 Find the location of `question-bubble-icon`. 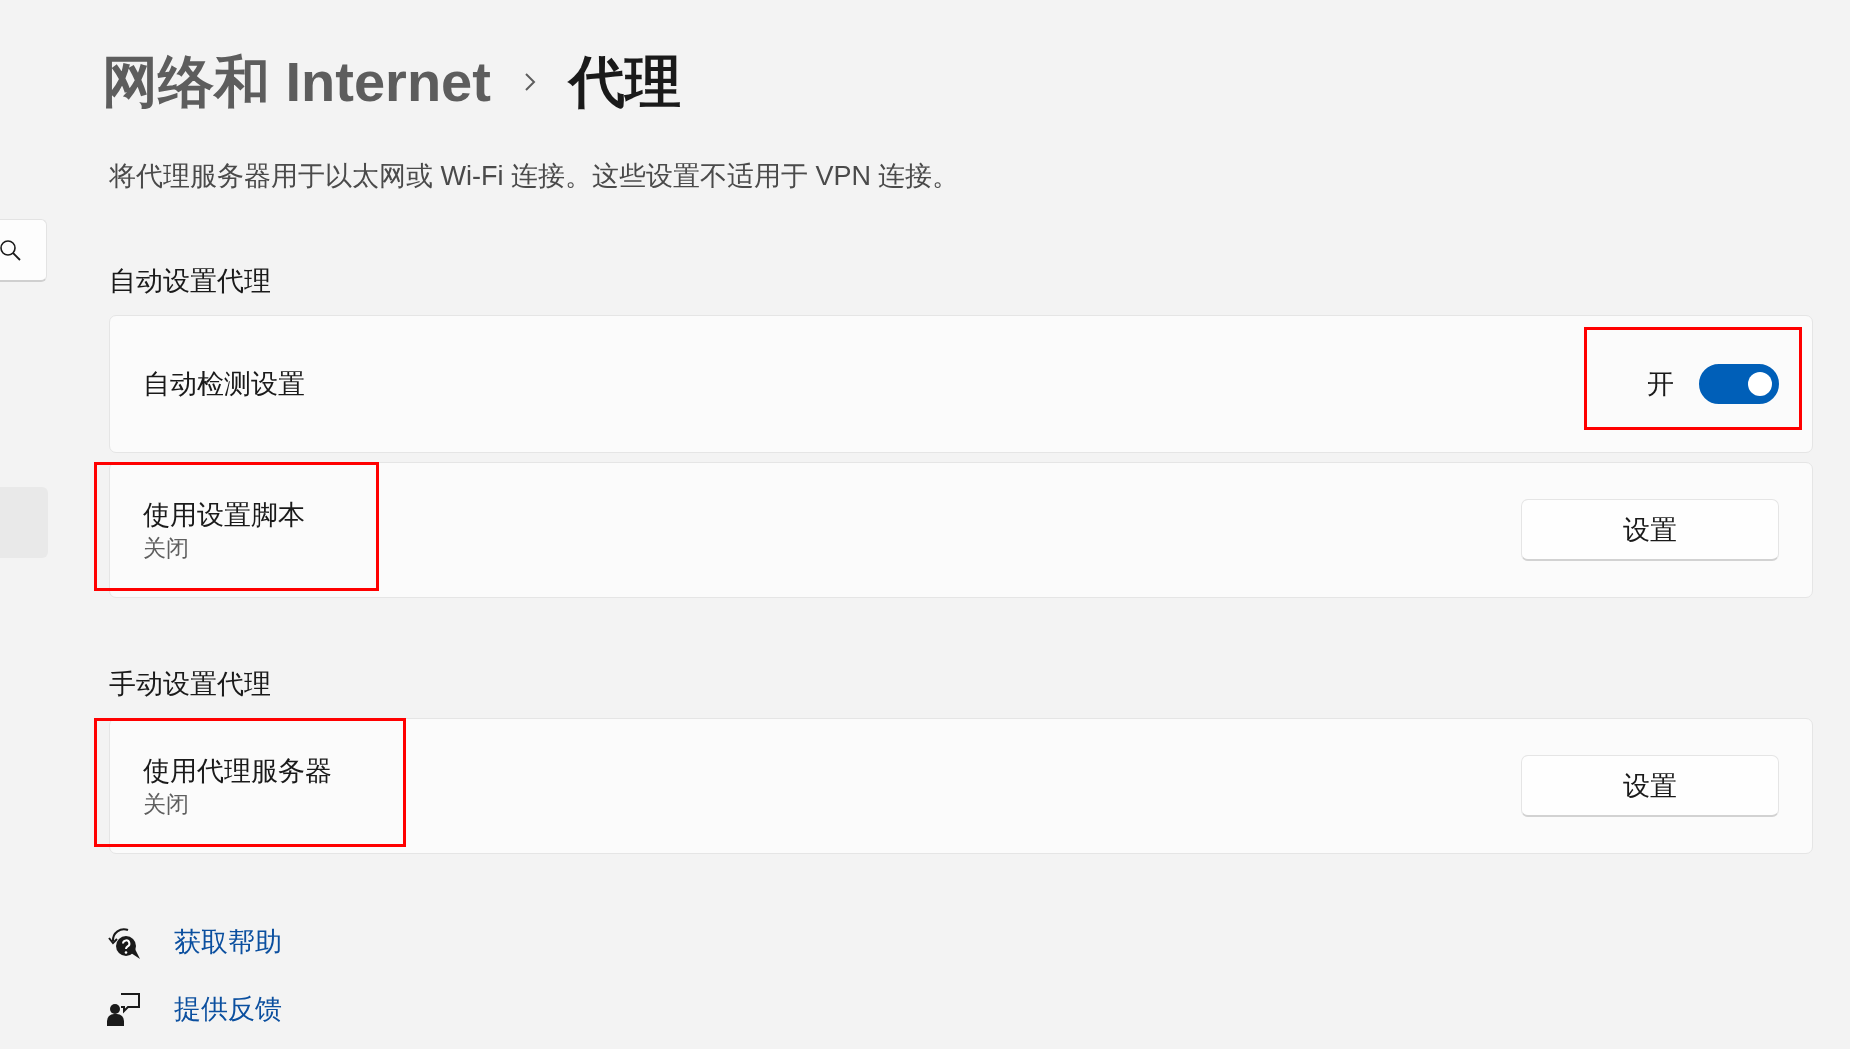

question-bubble-icon is located at coordinates (123, 942).